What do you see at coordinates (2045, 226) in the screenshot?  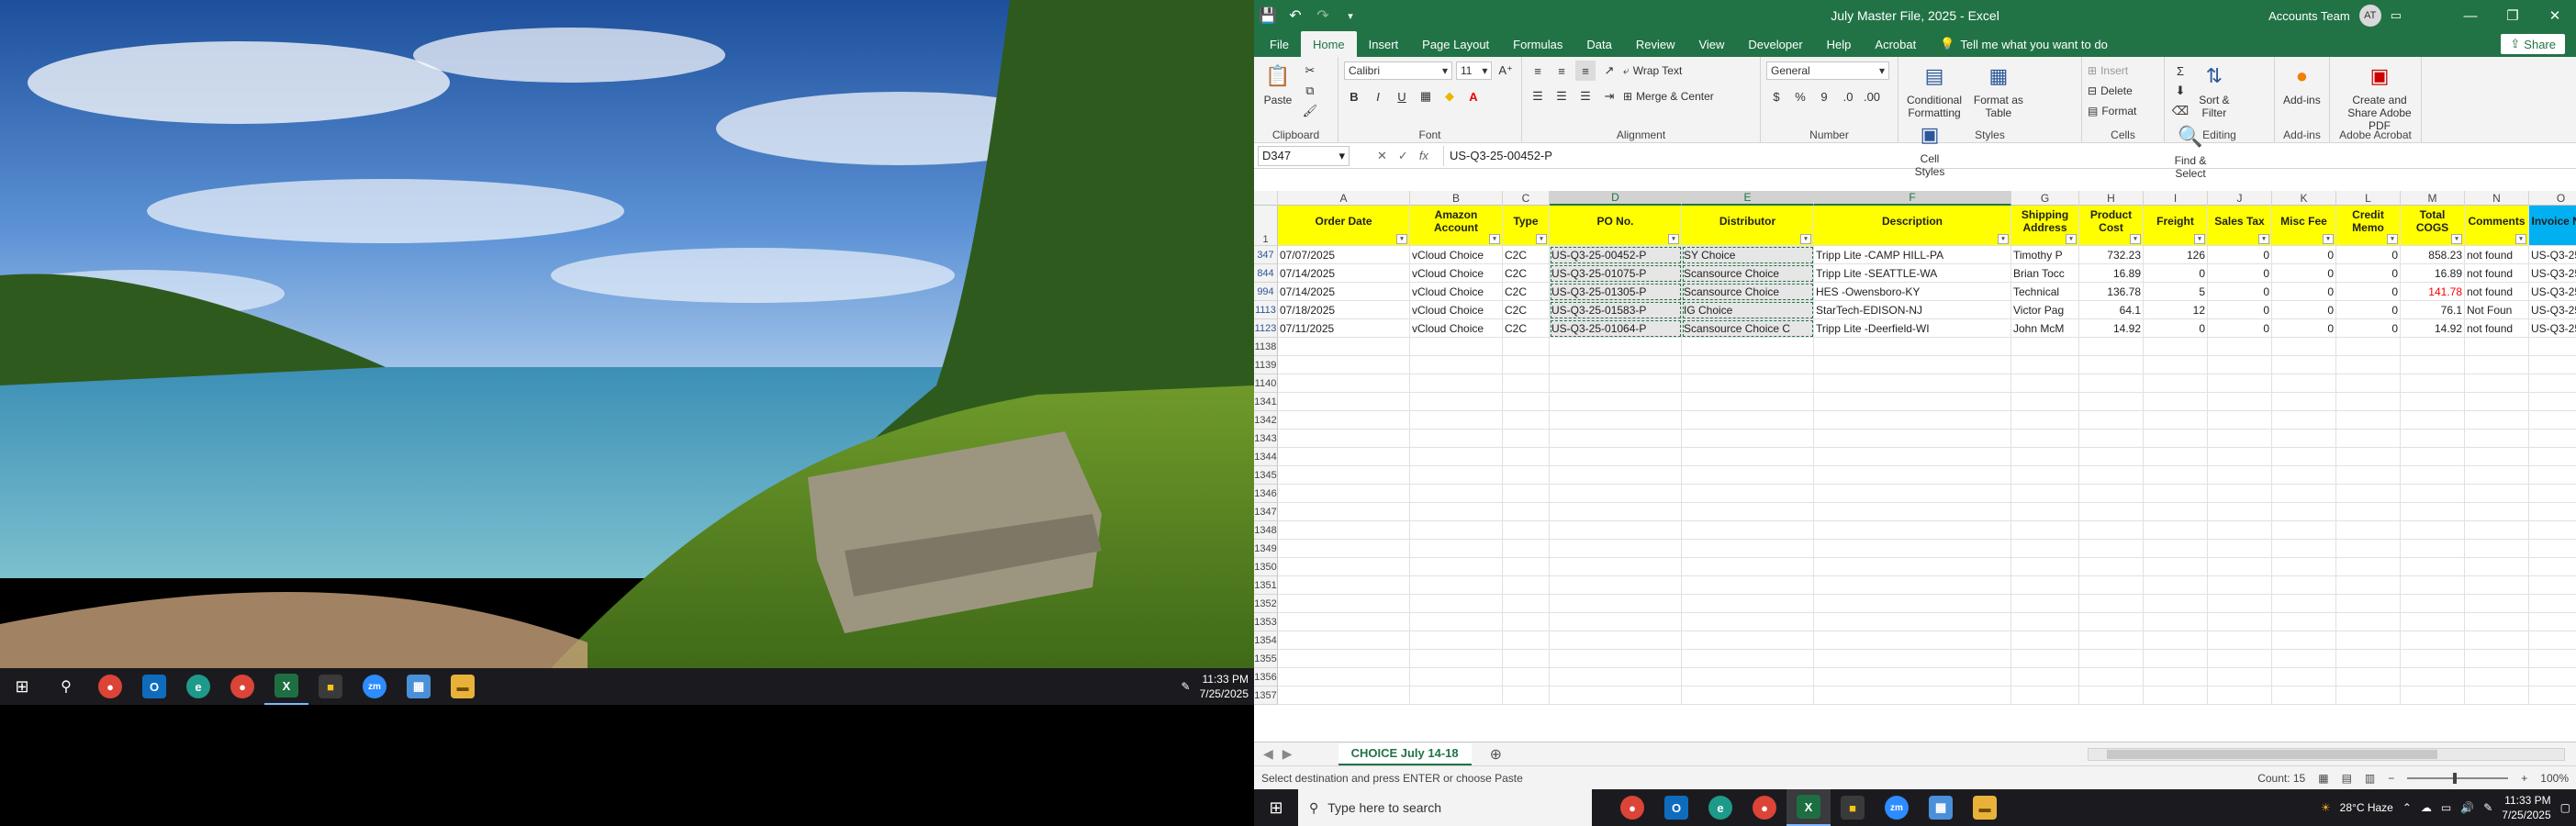 I see `column-heading: Shipping Address ▾` at bounding box center [2045, 226].